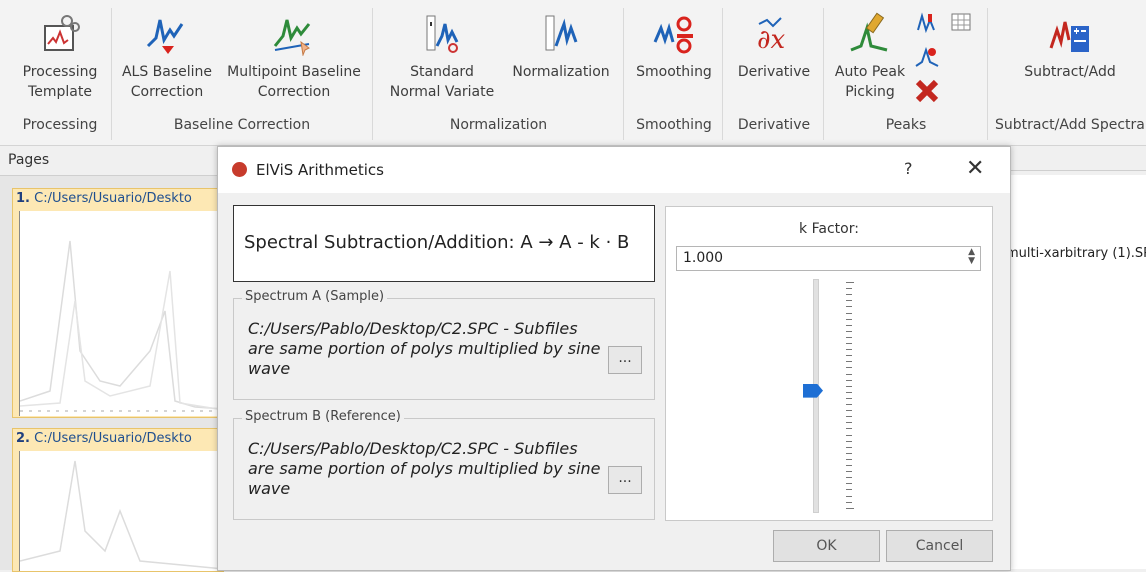 The height and width of the screenshot is (572, 1146). Describe the element at coordinates (1076, 253) in the screenshot. I see `document-tab: multi-xarbitrary (1).SP` at that location.